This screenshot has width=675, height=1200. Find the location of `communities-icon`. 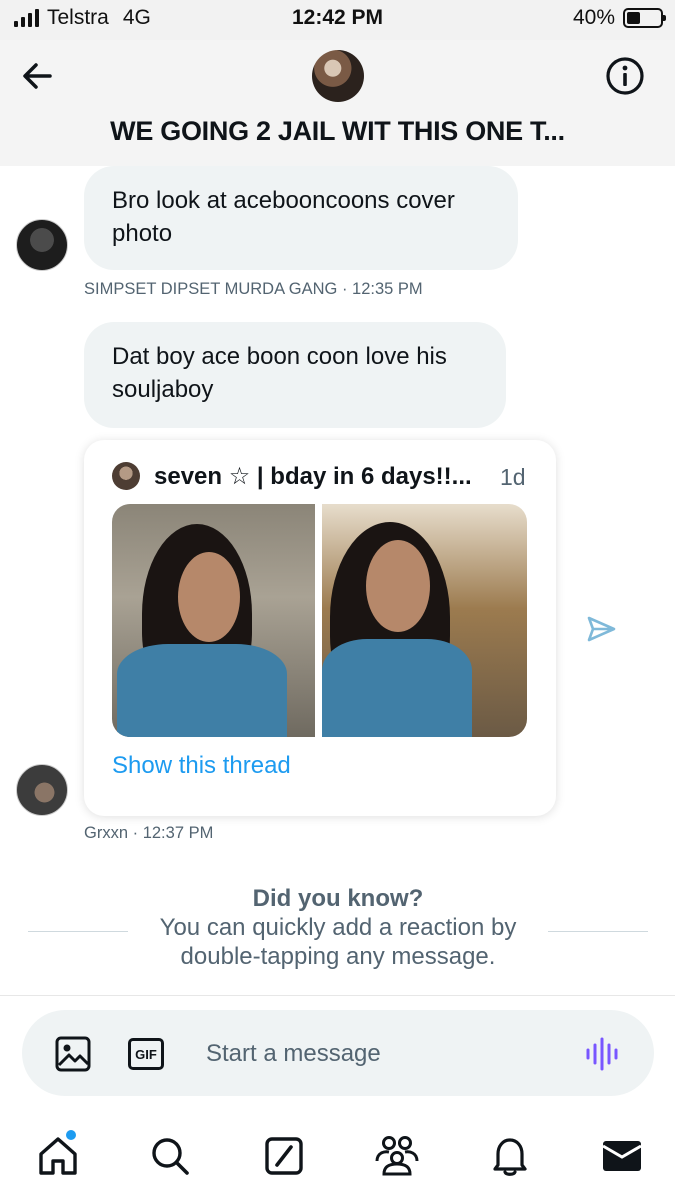

communities-icon is located at coordinates (397, 1156).